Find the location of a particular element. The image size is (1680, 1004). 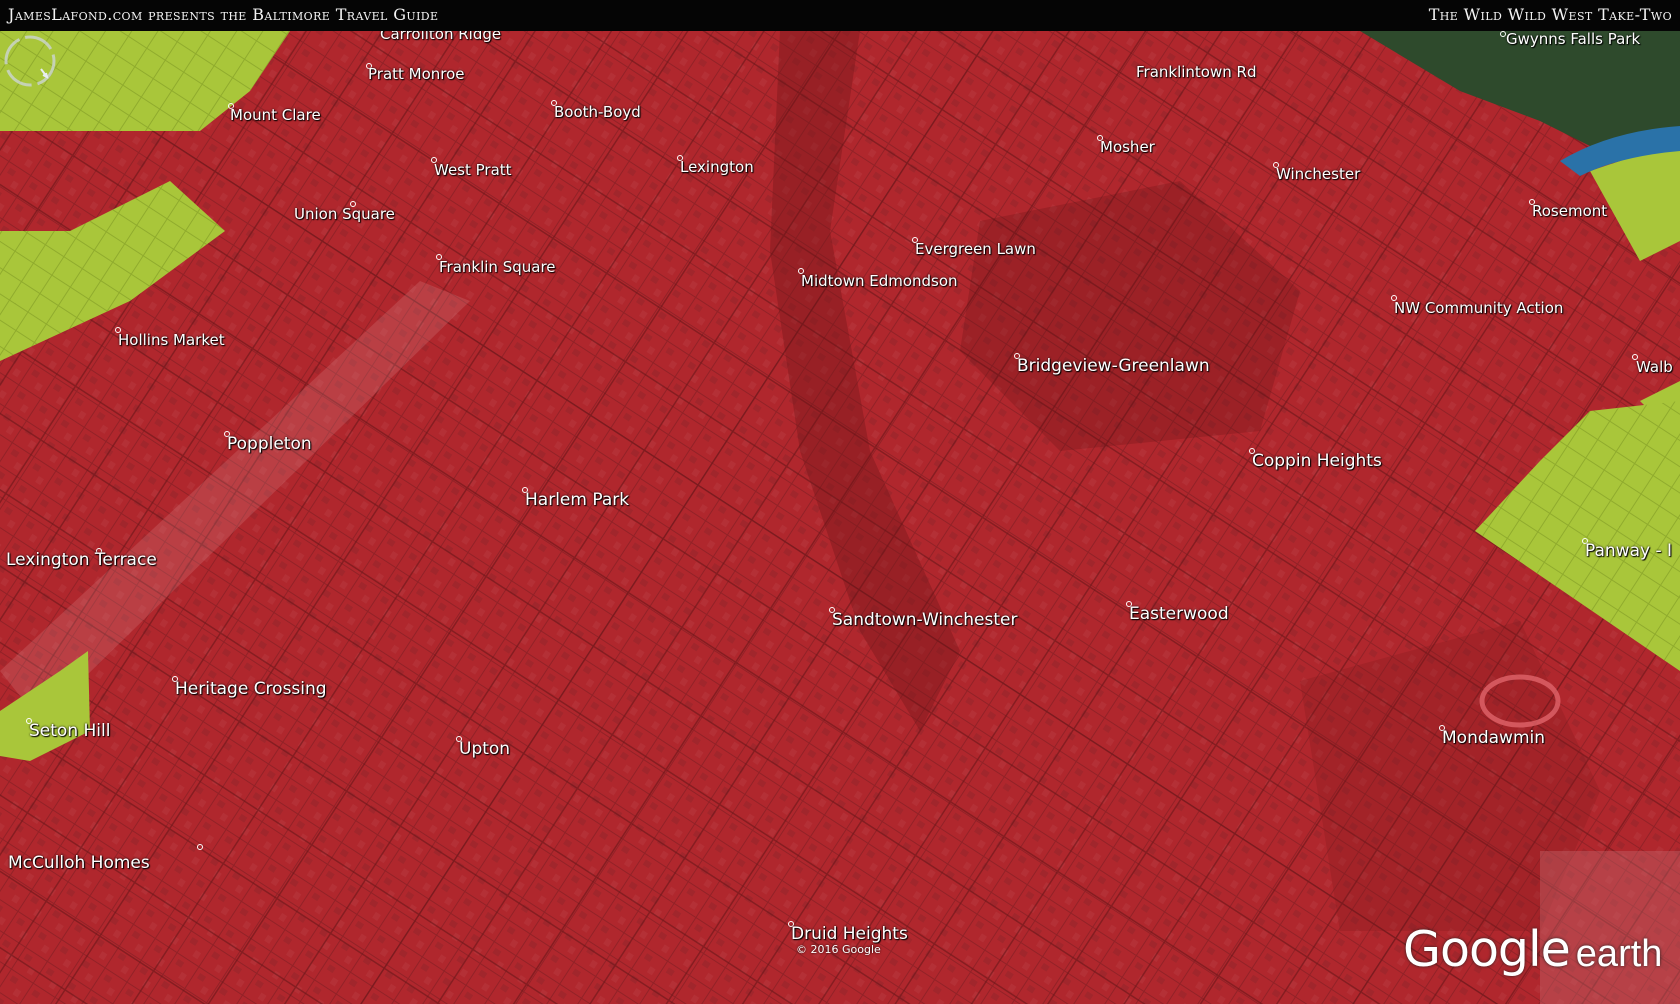

label-druid-heights: Druid Heights is located at coordinates (849, 934).